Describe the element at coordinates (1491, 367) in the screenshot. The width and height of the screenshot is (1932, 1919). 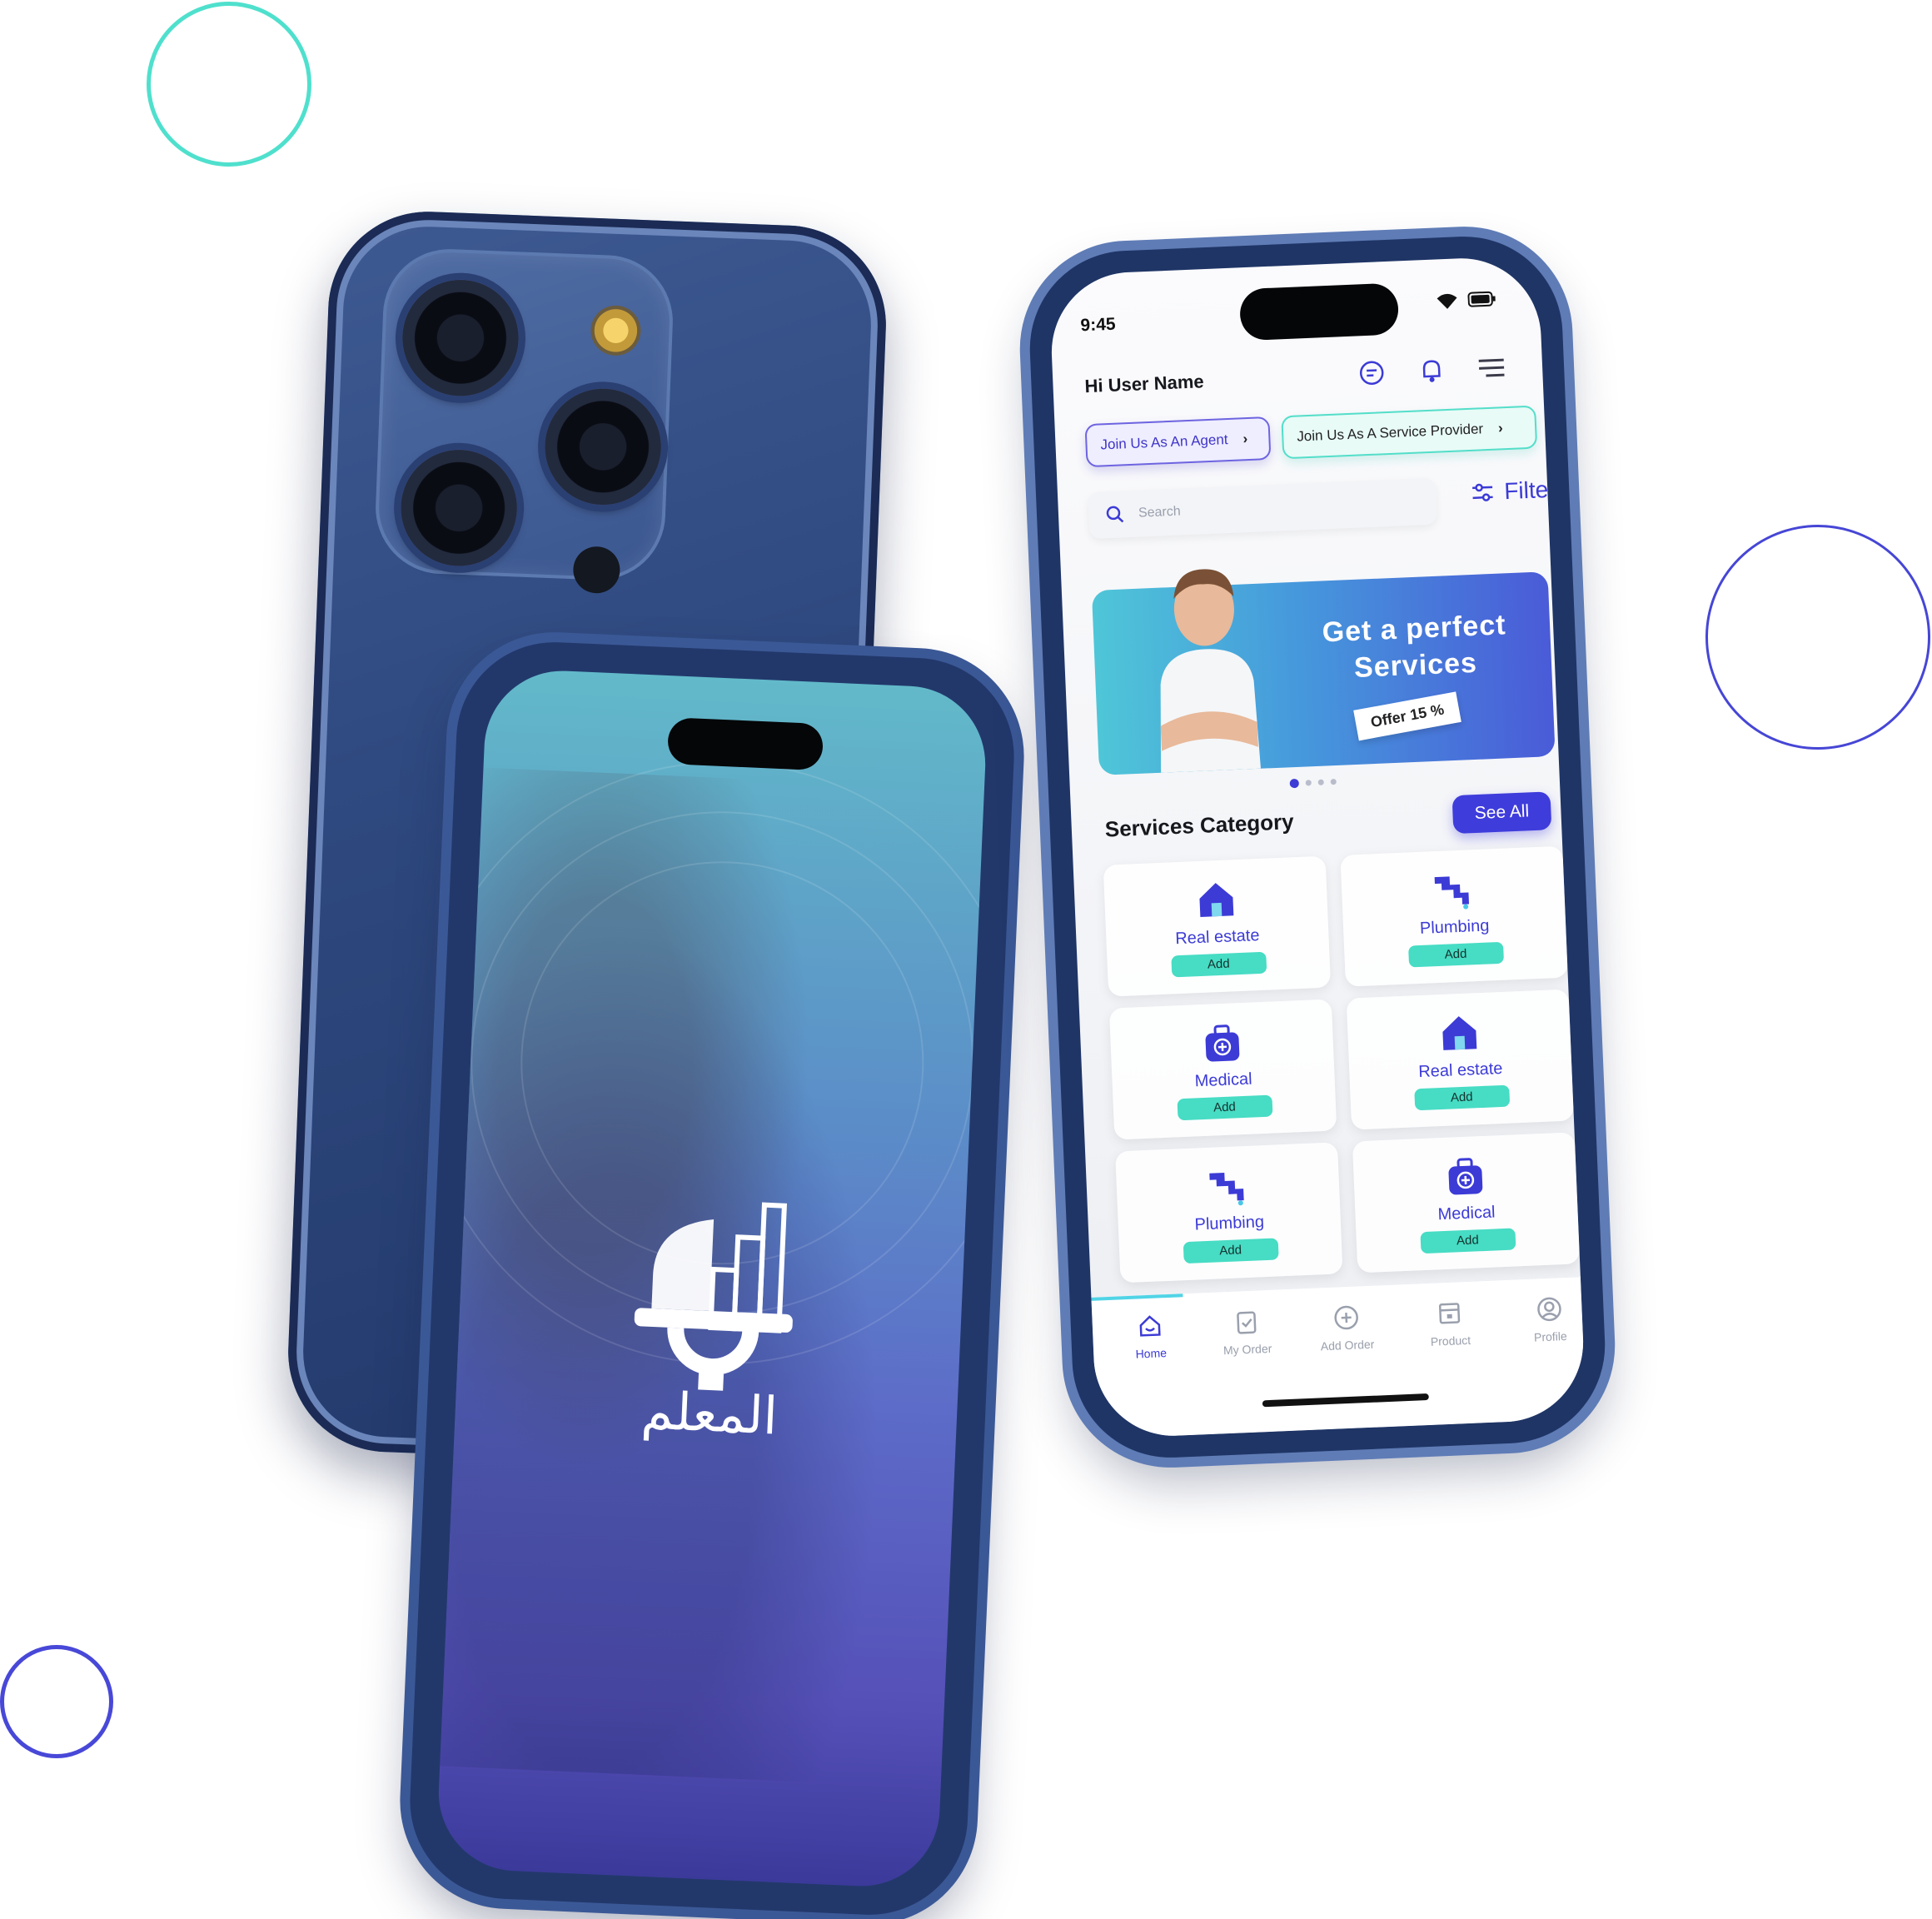
I see `menu-icon` at that location.